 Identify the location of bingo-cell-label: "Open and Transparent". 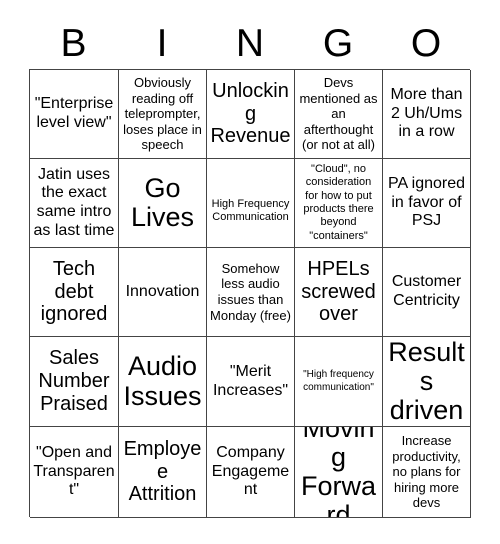
(74, 471).